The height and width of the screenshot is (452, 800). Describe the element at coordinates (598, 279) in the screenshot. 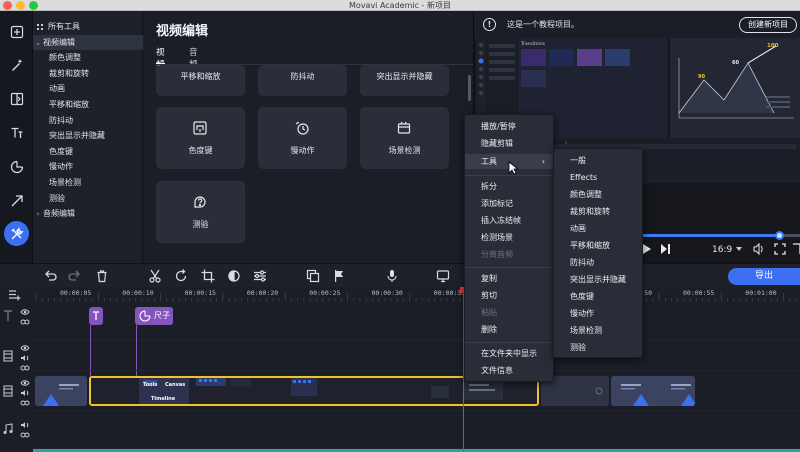

I see `submenu-item-highlight-conceal: 突出显示并隐藏` at that location.